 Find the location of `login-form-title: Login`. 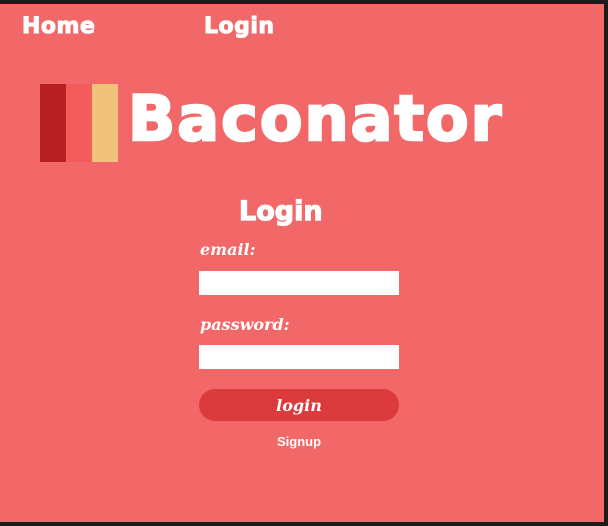

login-form-title: Login is located at coordinates (280, 211).